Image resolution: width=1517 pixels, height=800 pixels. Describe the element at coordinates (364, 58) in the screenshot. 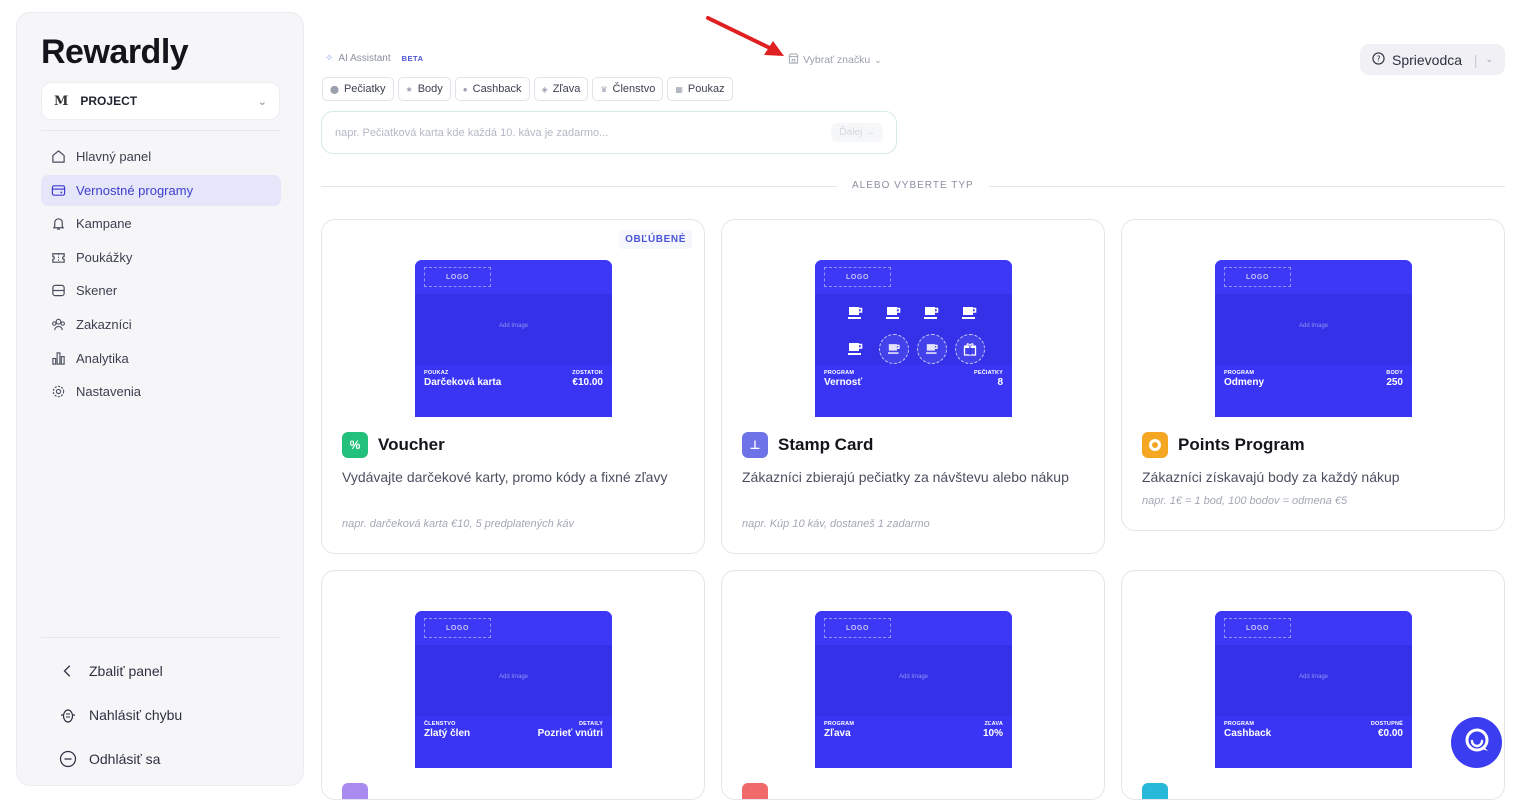

I see `ai-assistant-text: AI Assistant` at that location.